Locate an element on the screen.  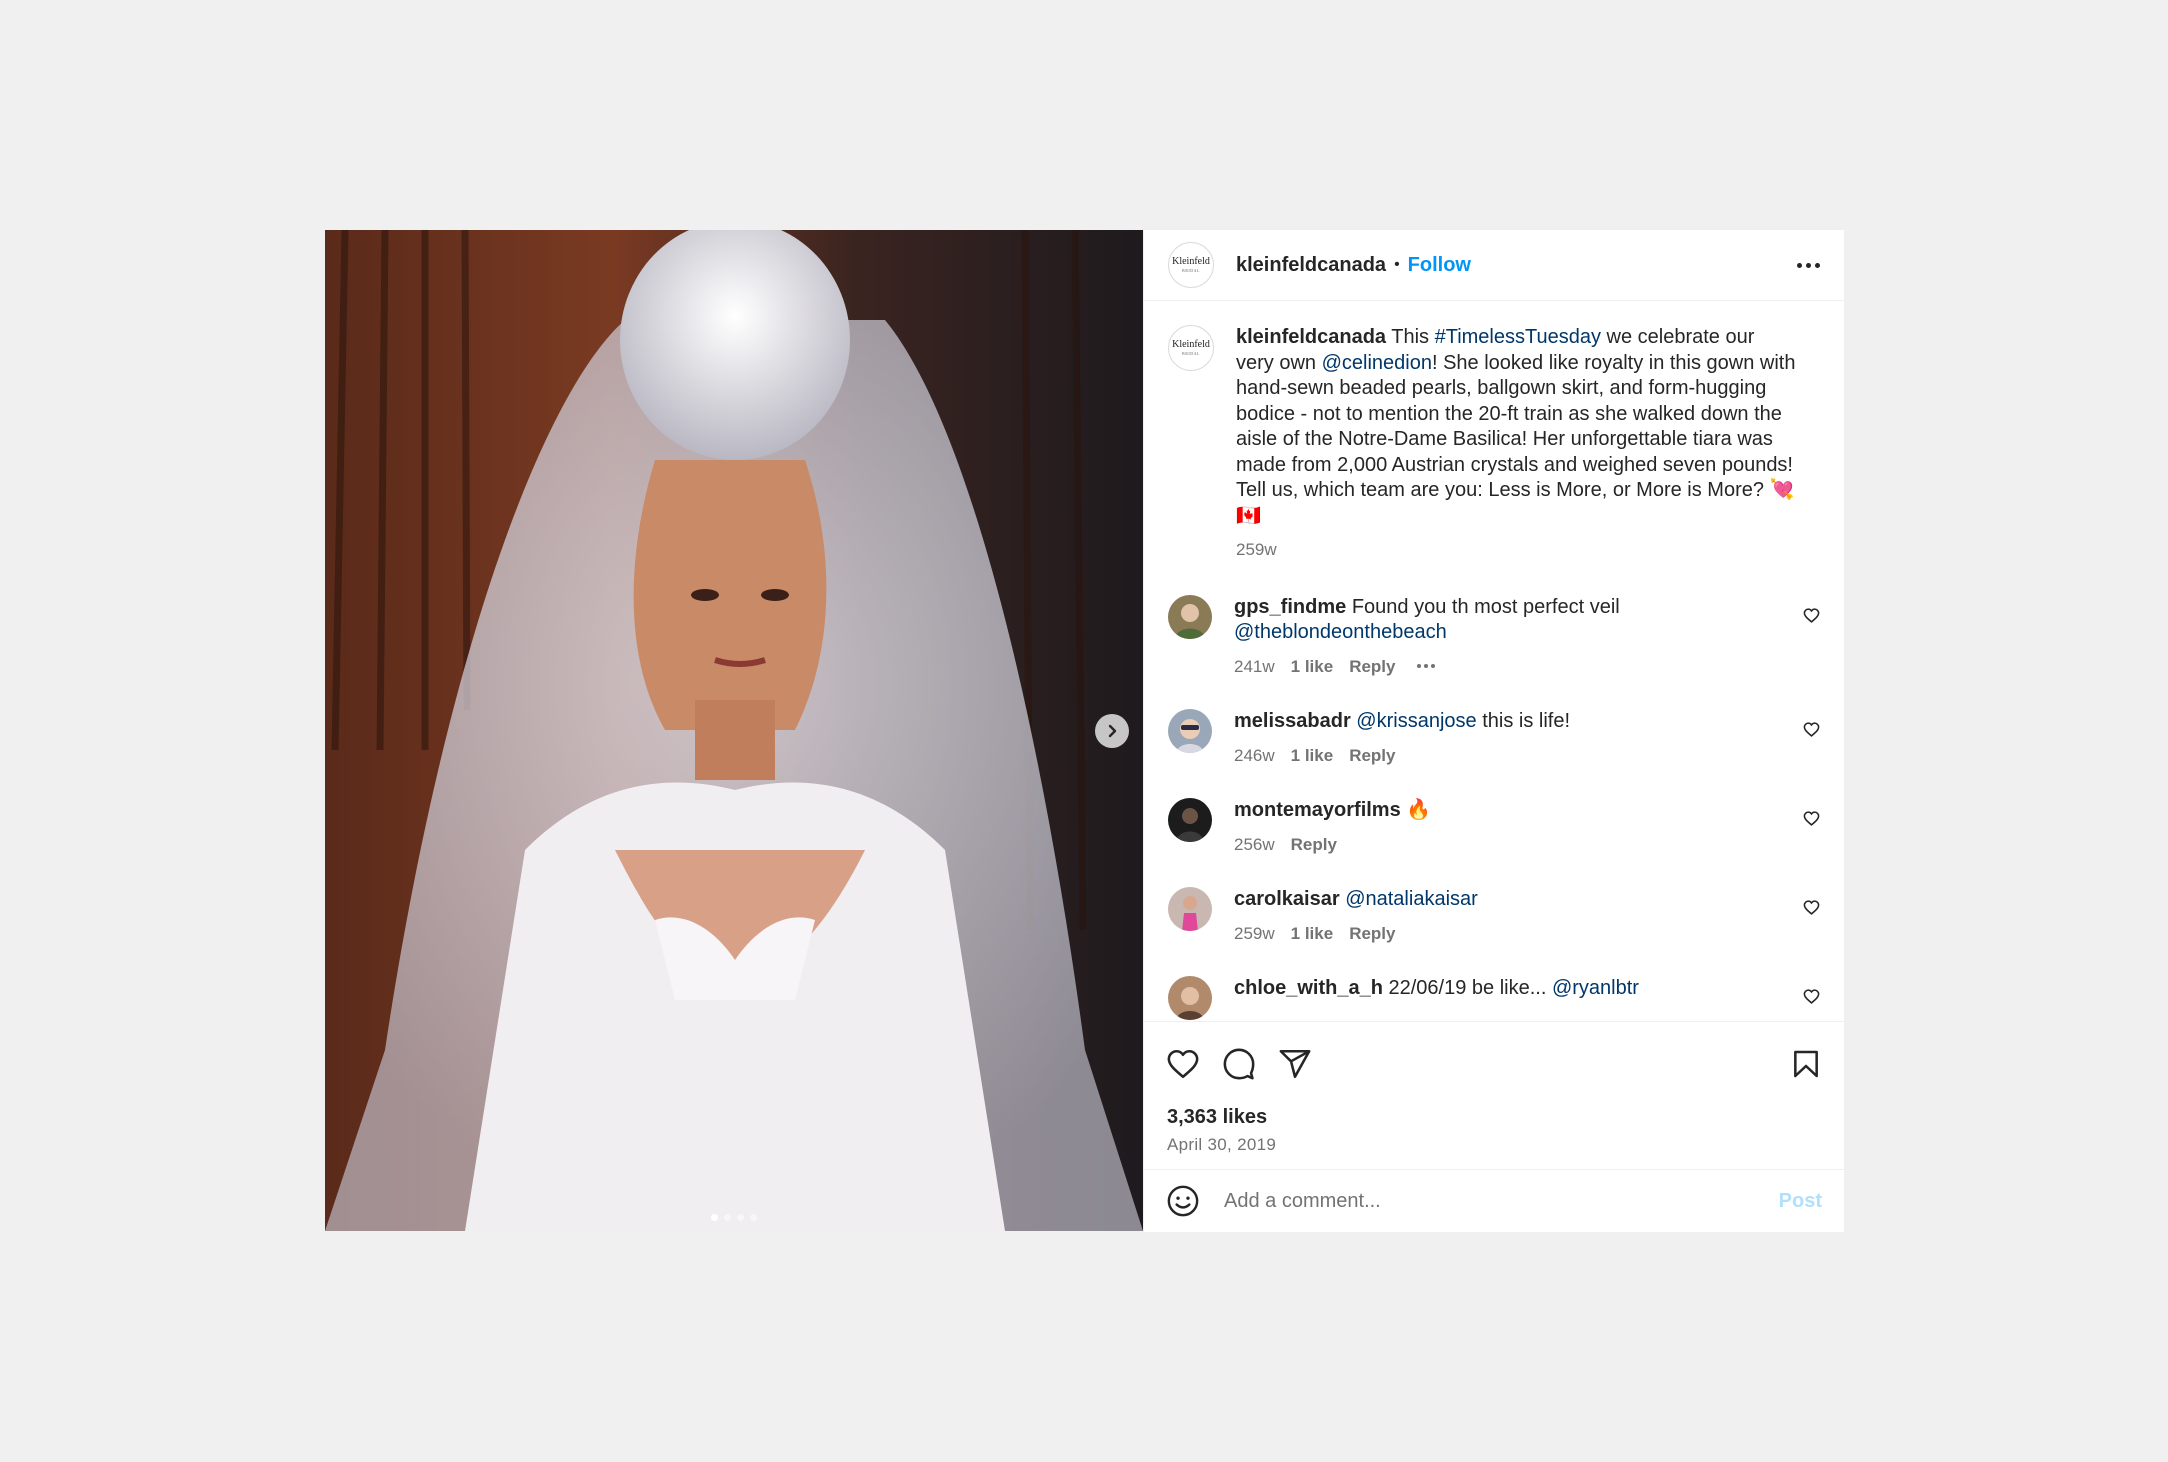
carousel-indicator is located at coordinates (734, 1217).